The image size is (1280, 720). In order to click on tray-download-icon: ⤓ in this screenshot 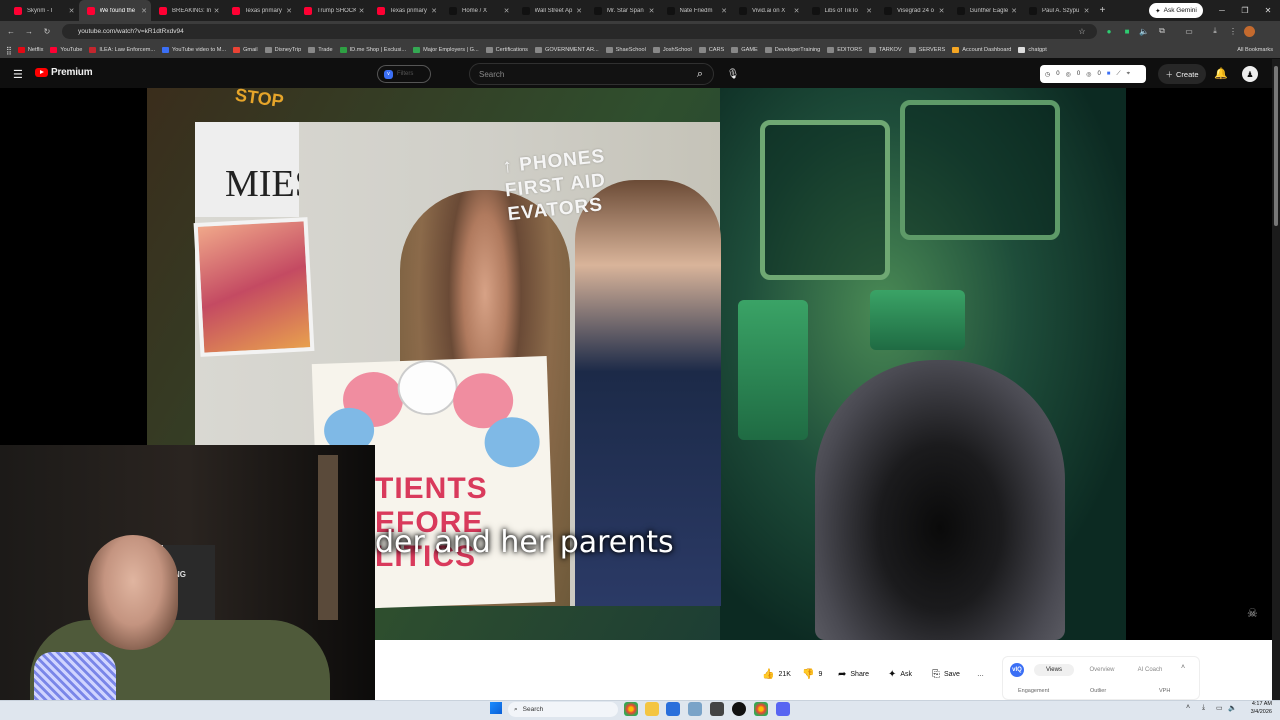, I will do `click(1203, 708)`.